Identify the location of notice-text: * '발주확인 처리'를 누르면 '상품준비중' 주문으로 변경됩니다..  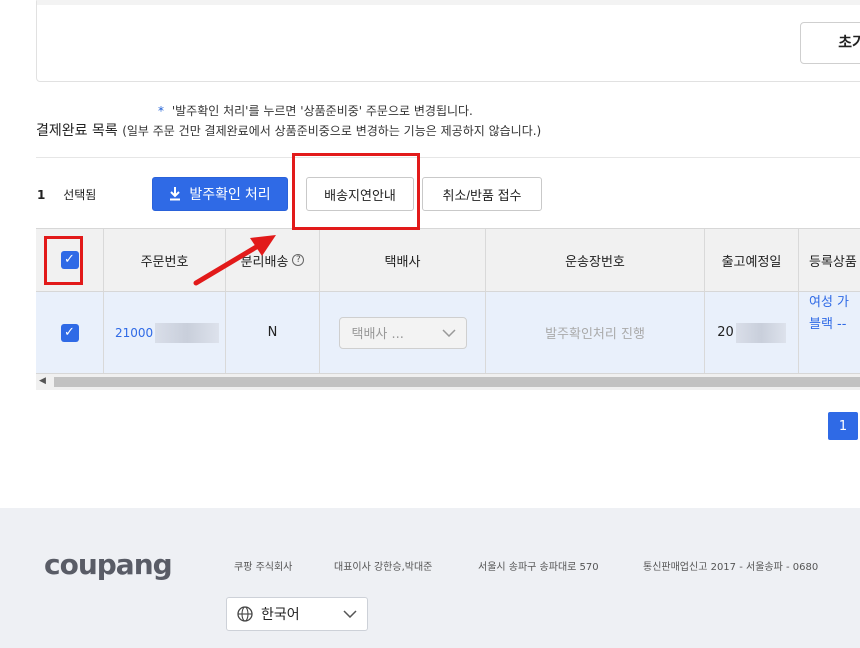
(315, 110).